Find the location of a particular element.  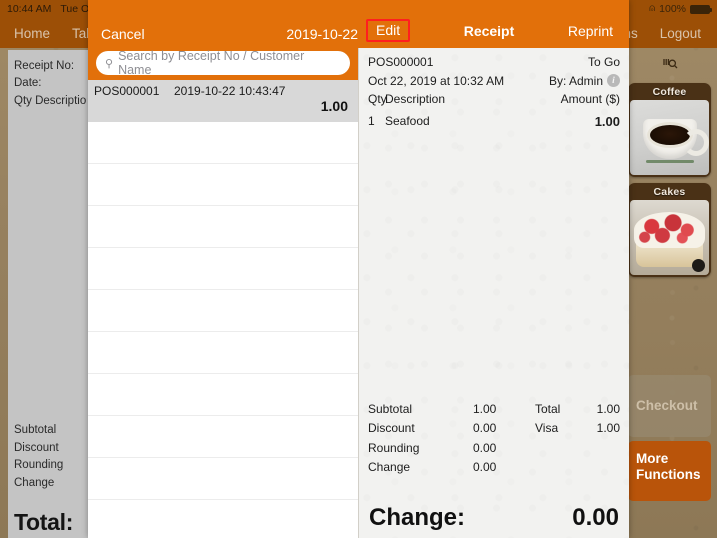

more-functions-label-line1: More is located at coordinates (652, 458).